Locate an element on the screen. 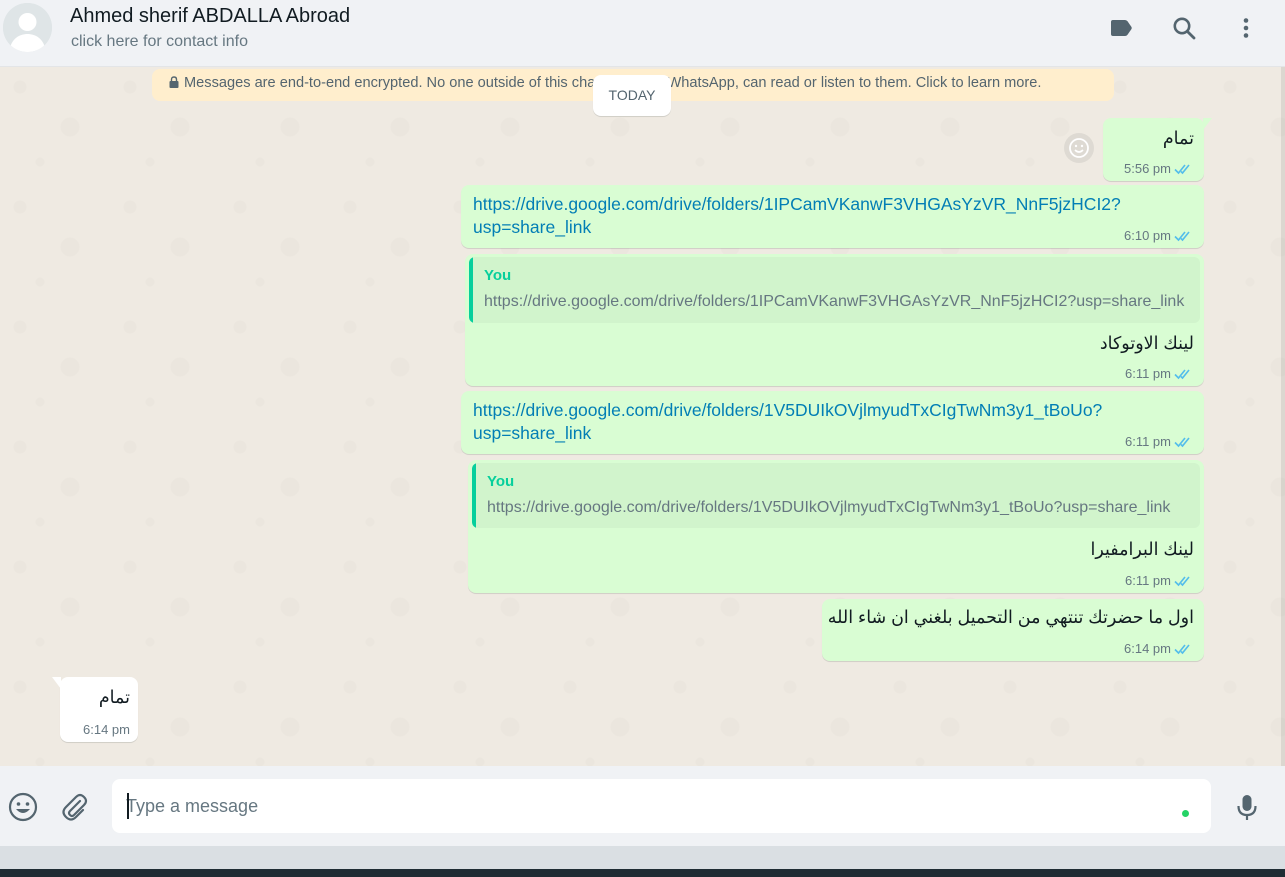  lock-icon is located at coordinates (174, 82).